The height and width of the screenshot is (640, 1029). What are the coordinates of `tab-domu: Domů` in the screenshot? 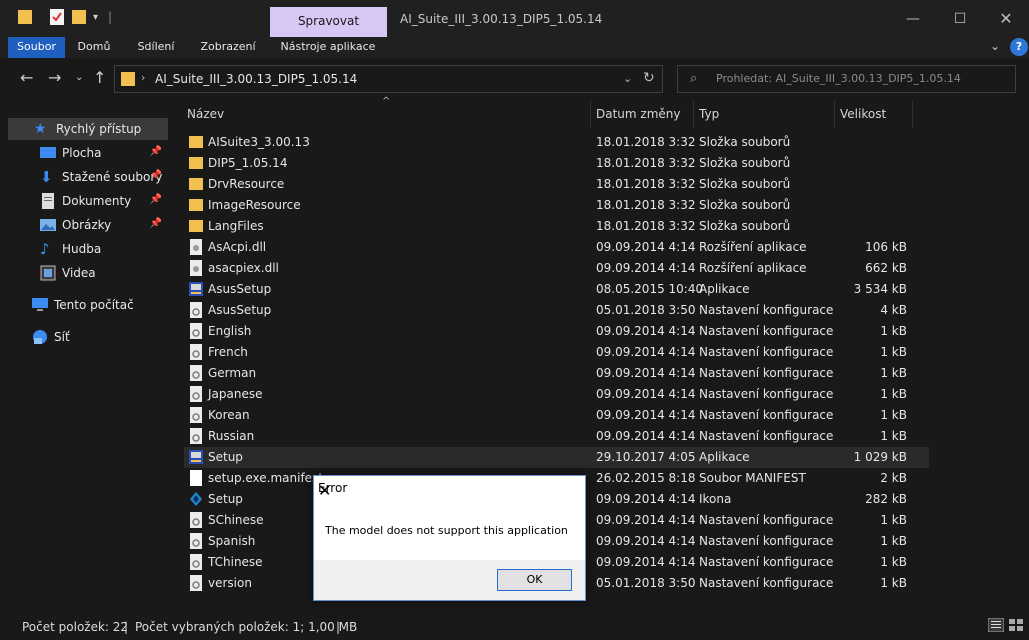 It's located at (94, 47).